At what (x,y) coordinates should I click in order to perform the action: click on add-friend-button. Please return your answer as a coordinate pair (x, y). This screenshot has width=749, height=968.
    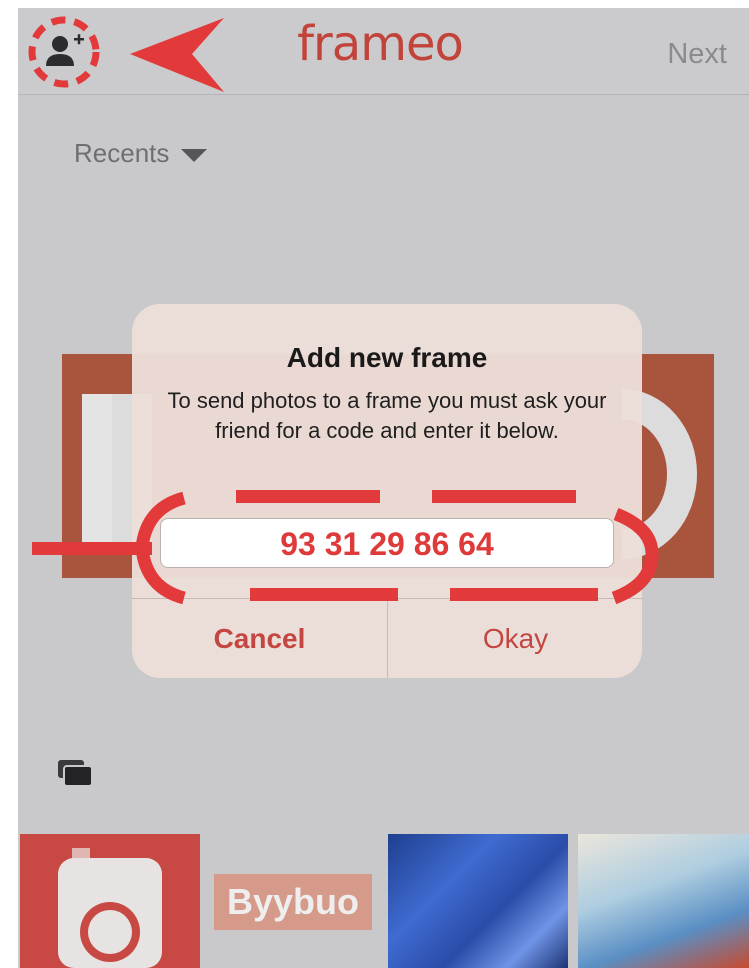
    Looking at the image, I should click on (64, 52).